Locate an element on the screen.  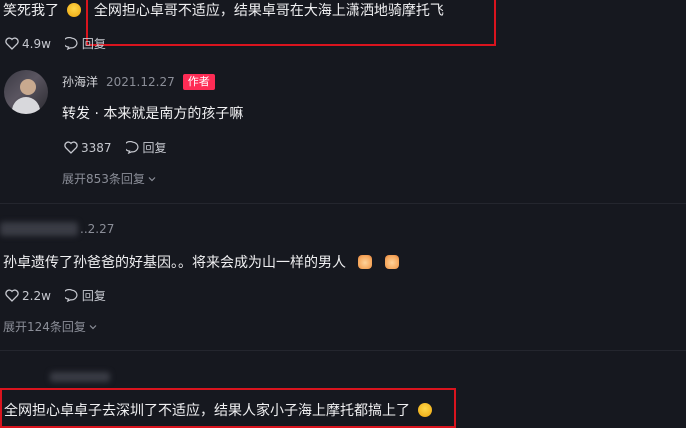
like-count: 2.2w is located at coordinates (36, 295).